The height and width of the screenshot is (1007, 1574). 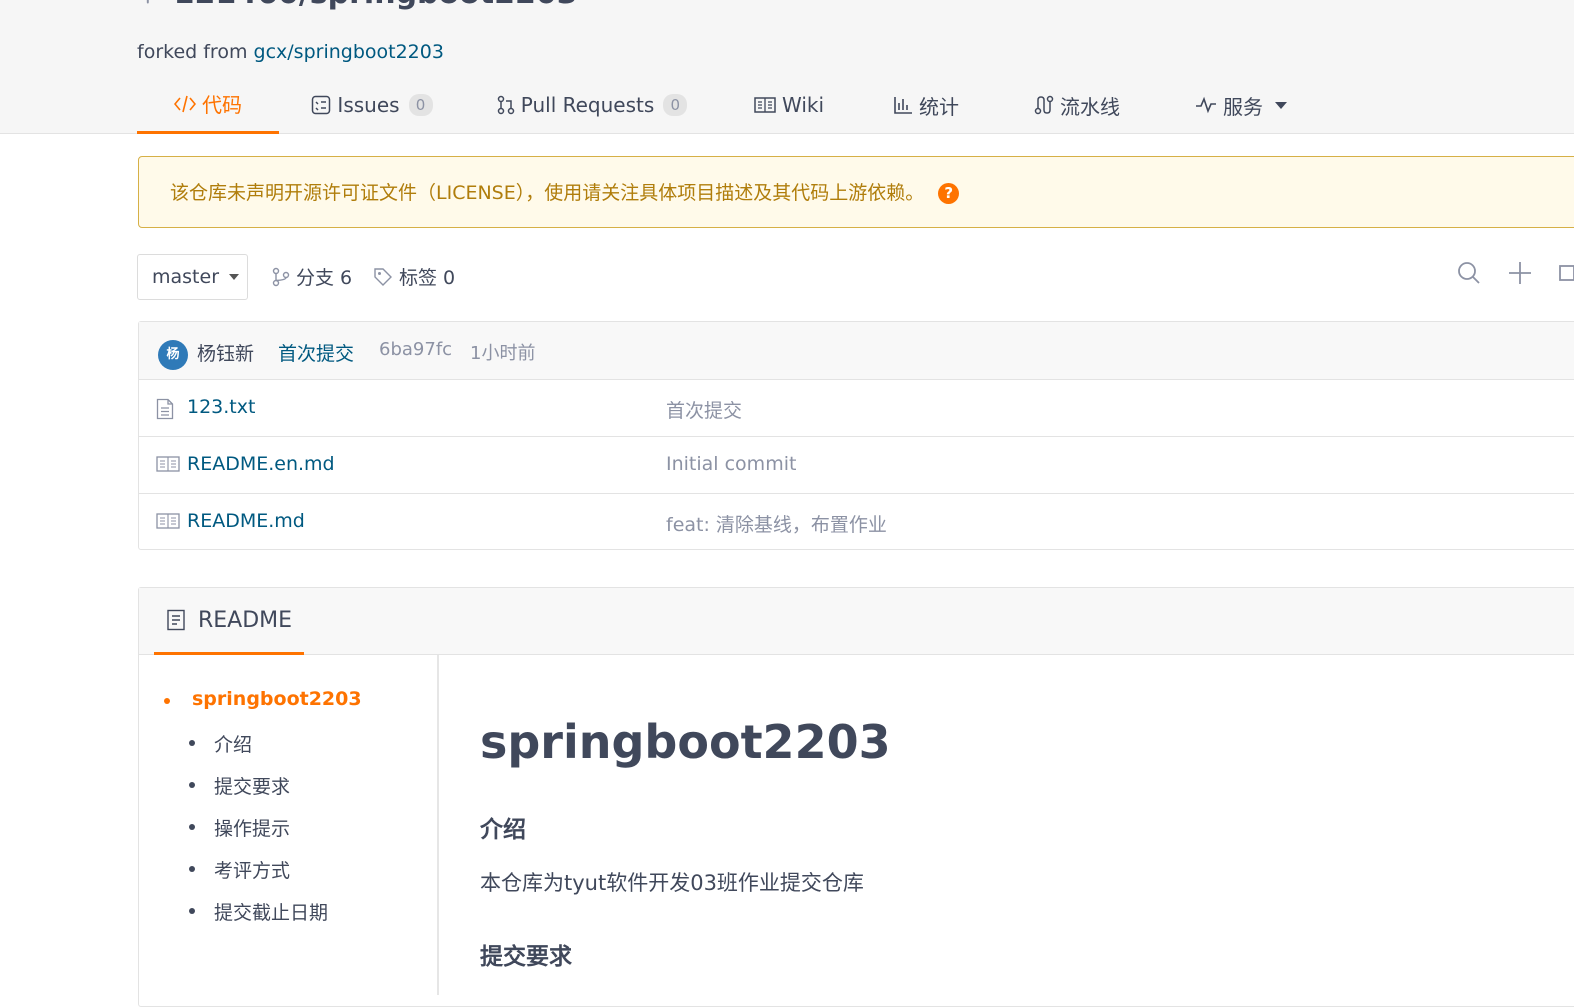 What do you see at coordinates (675, 105) in the screenshot?
I see `pull-requests-count-badge: 0` at bounding box center [675, 105].